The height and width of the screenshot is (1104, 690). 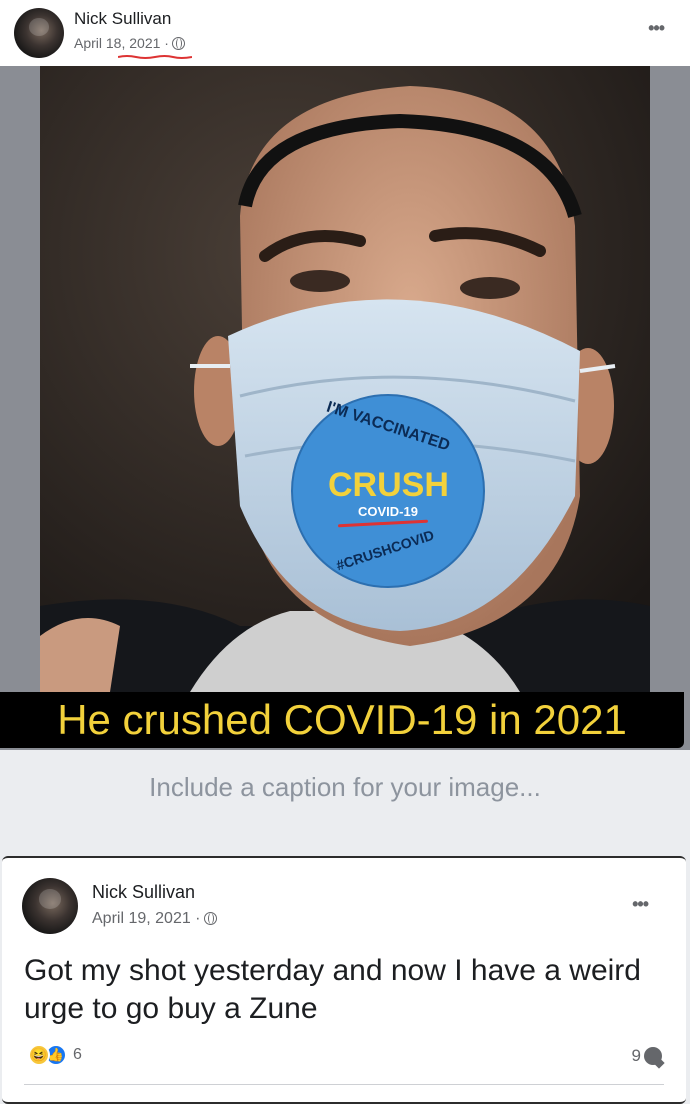 I want to click on comment-count: 9, so click(x=636, y=1055).